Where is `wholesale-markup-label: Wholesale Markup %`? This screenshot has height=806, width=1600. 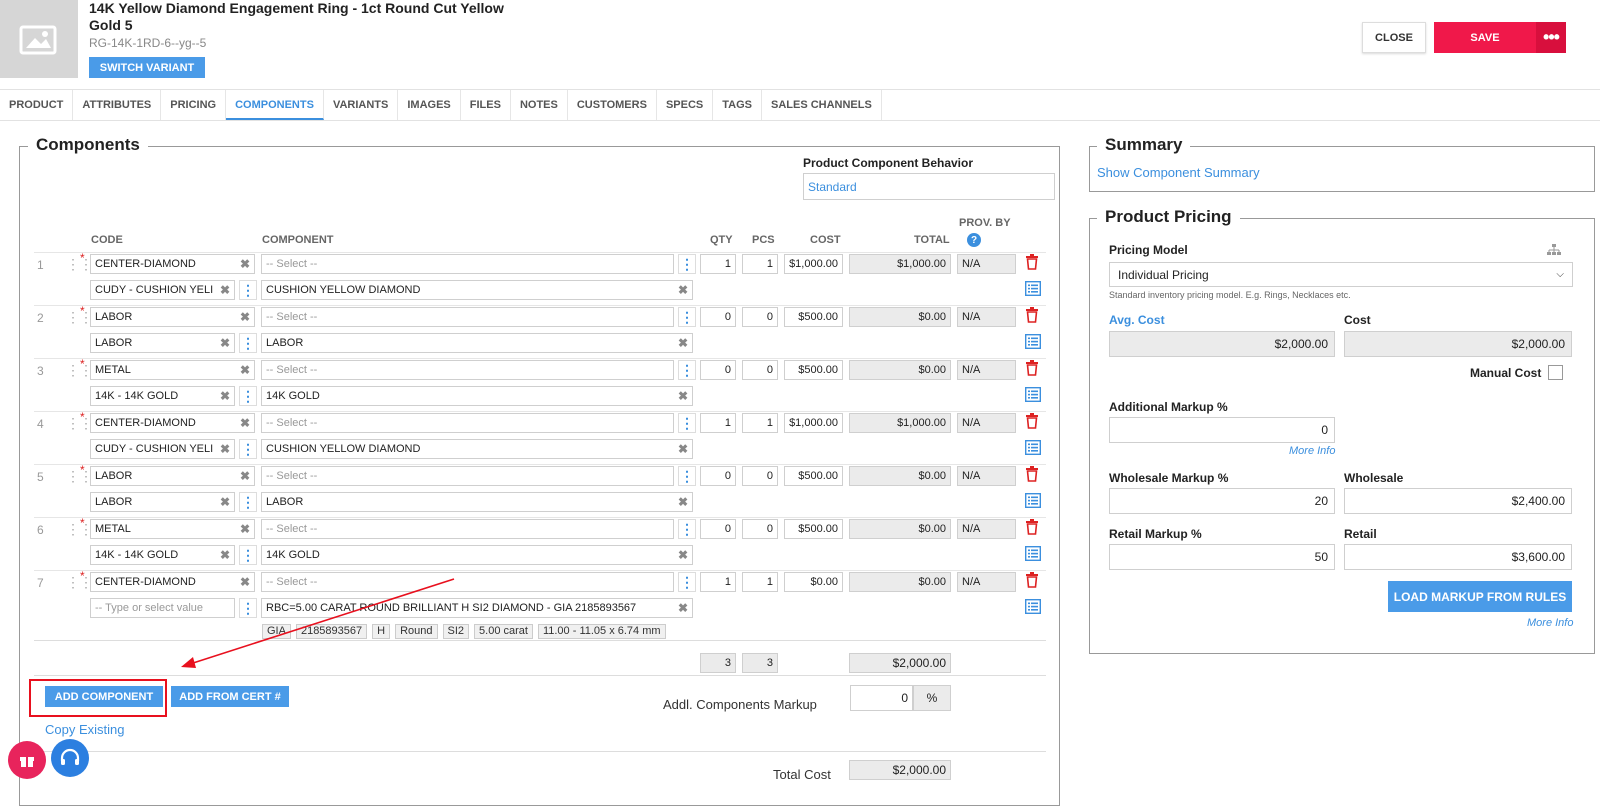 wholesale-markup-label: Wholesale Markup % is located at coordinates (1169, 478).